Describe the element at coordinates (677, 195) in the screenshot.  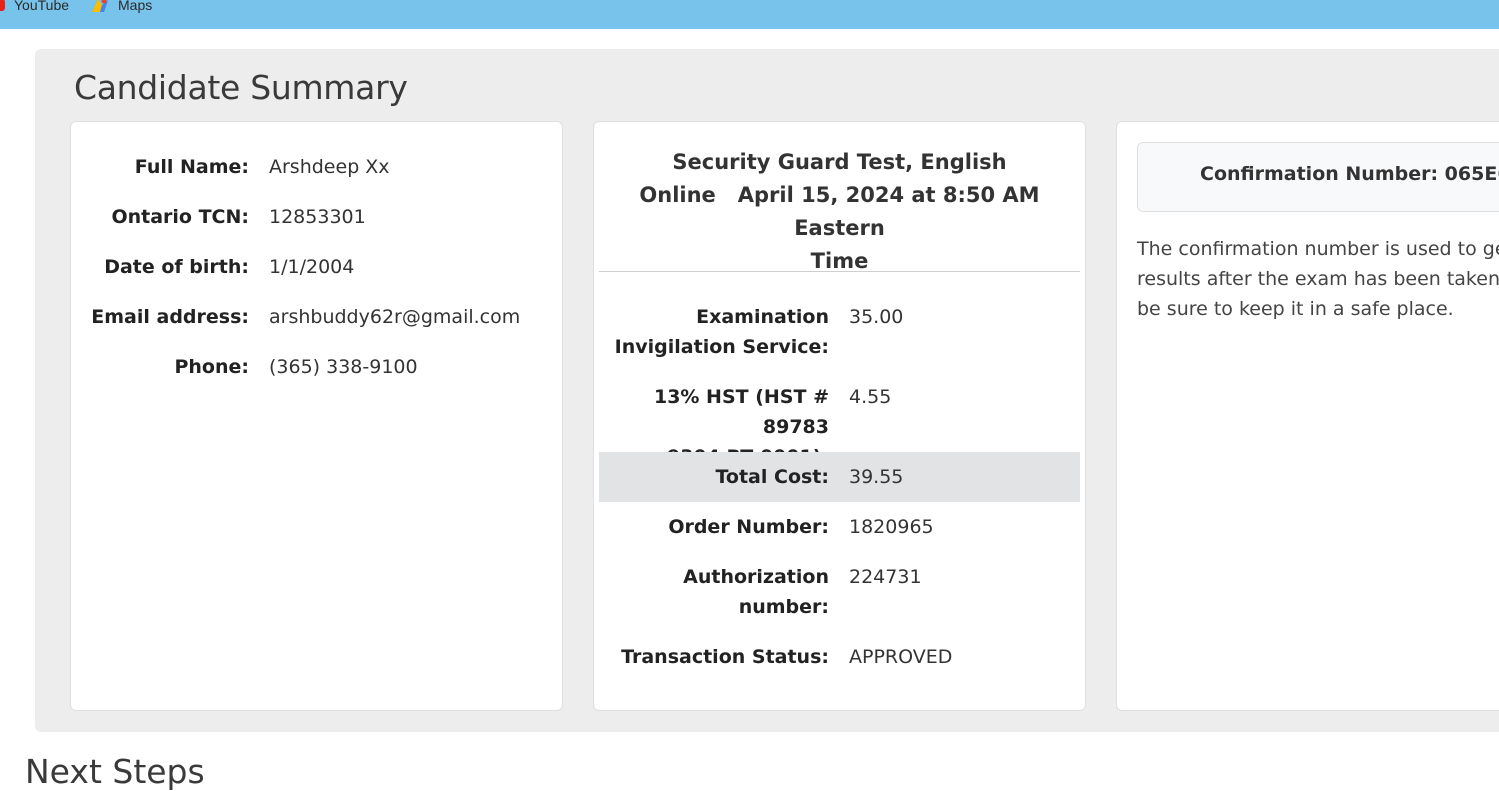
I see `exam-mode: Online` at that location.